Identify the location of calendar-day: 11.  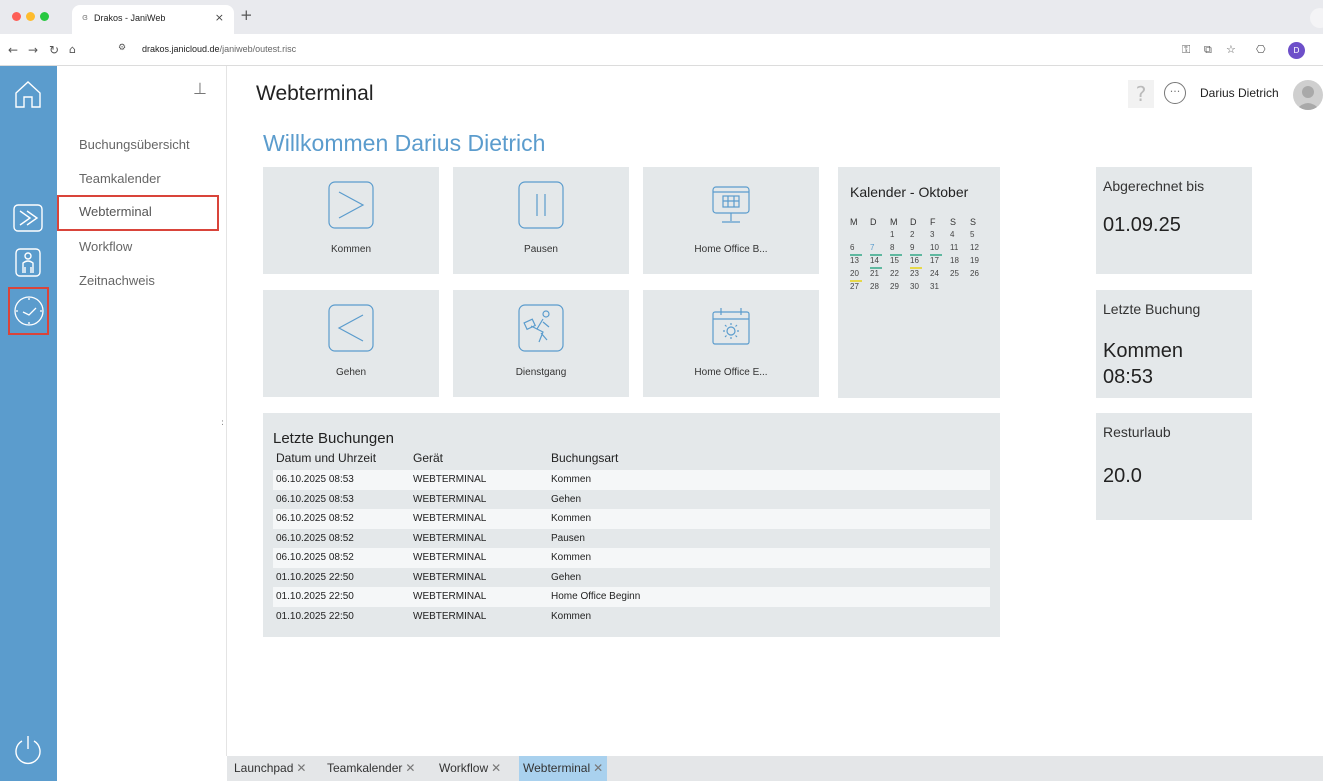
(960, 249).